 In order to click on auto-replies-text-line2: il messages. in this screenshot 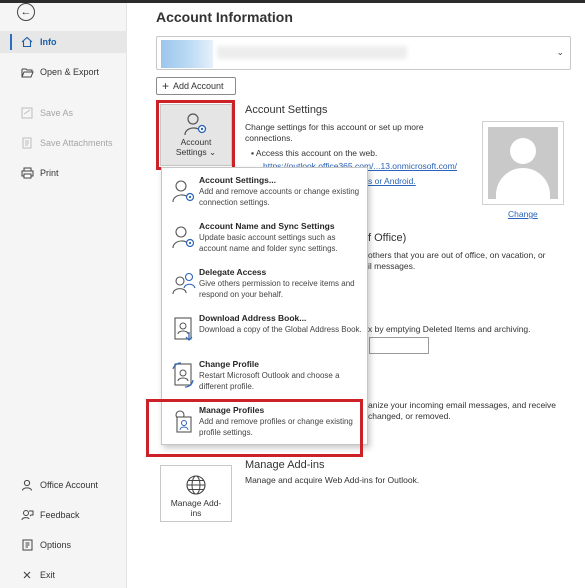, I will do `click(392, 266)`.